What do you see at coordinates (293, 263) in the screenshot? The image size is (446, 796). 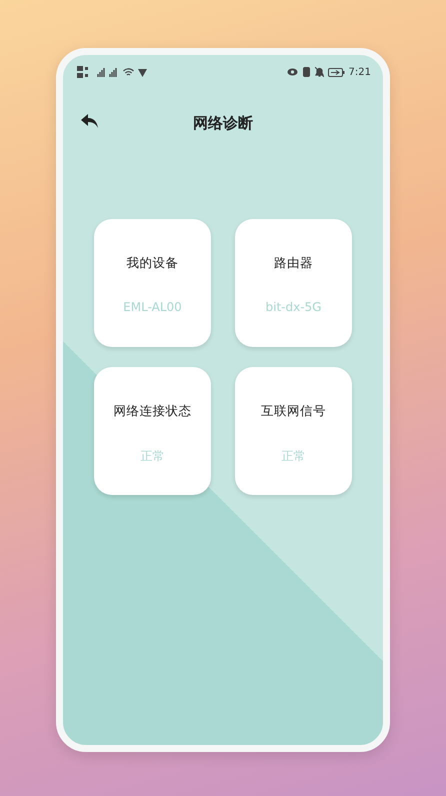 I see `card-label: 路由器` at bounding box center [293, 263].